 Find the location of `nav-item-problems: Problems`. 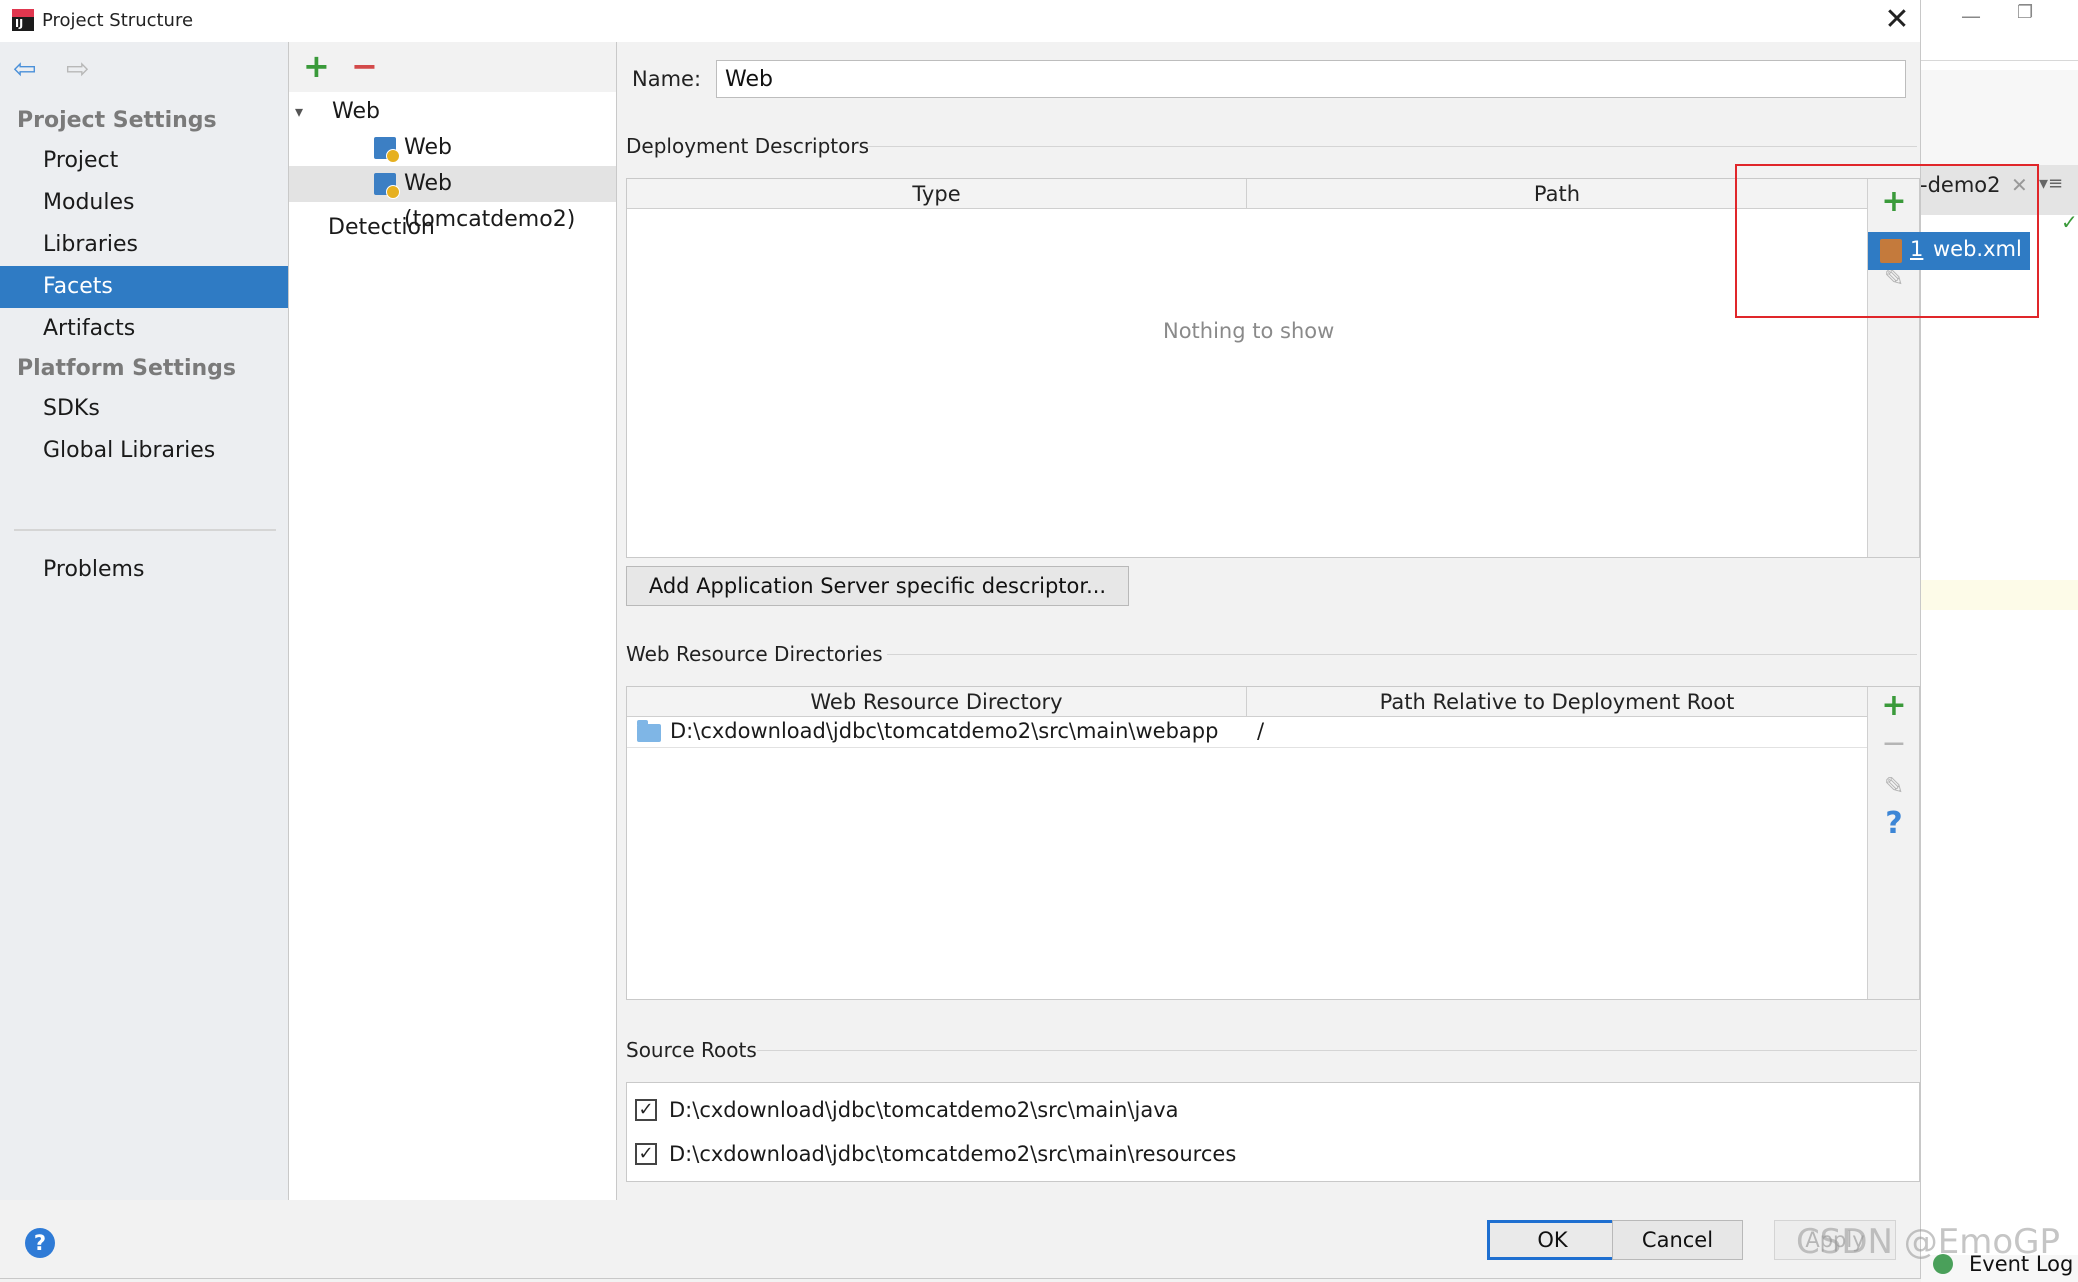

nav-item-problems: Problems is located at coordinates (144, 570).